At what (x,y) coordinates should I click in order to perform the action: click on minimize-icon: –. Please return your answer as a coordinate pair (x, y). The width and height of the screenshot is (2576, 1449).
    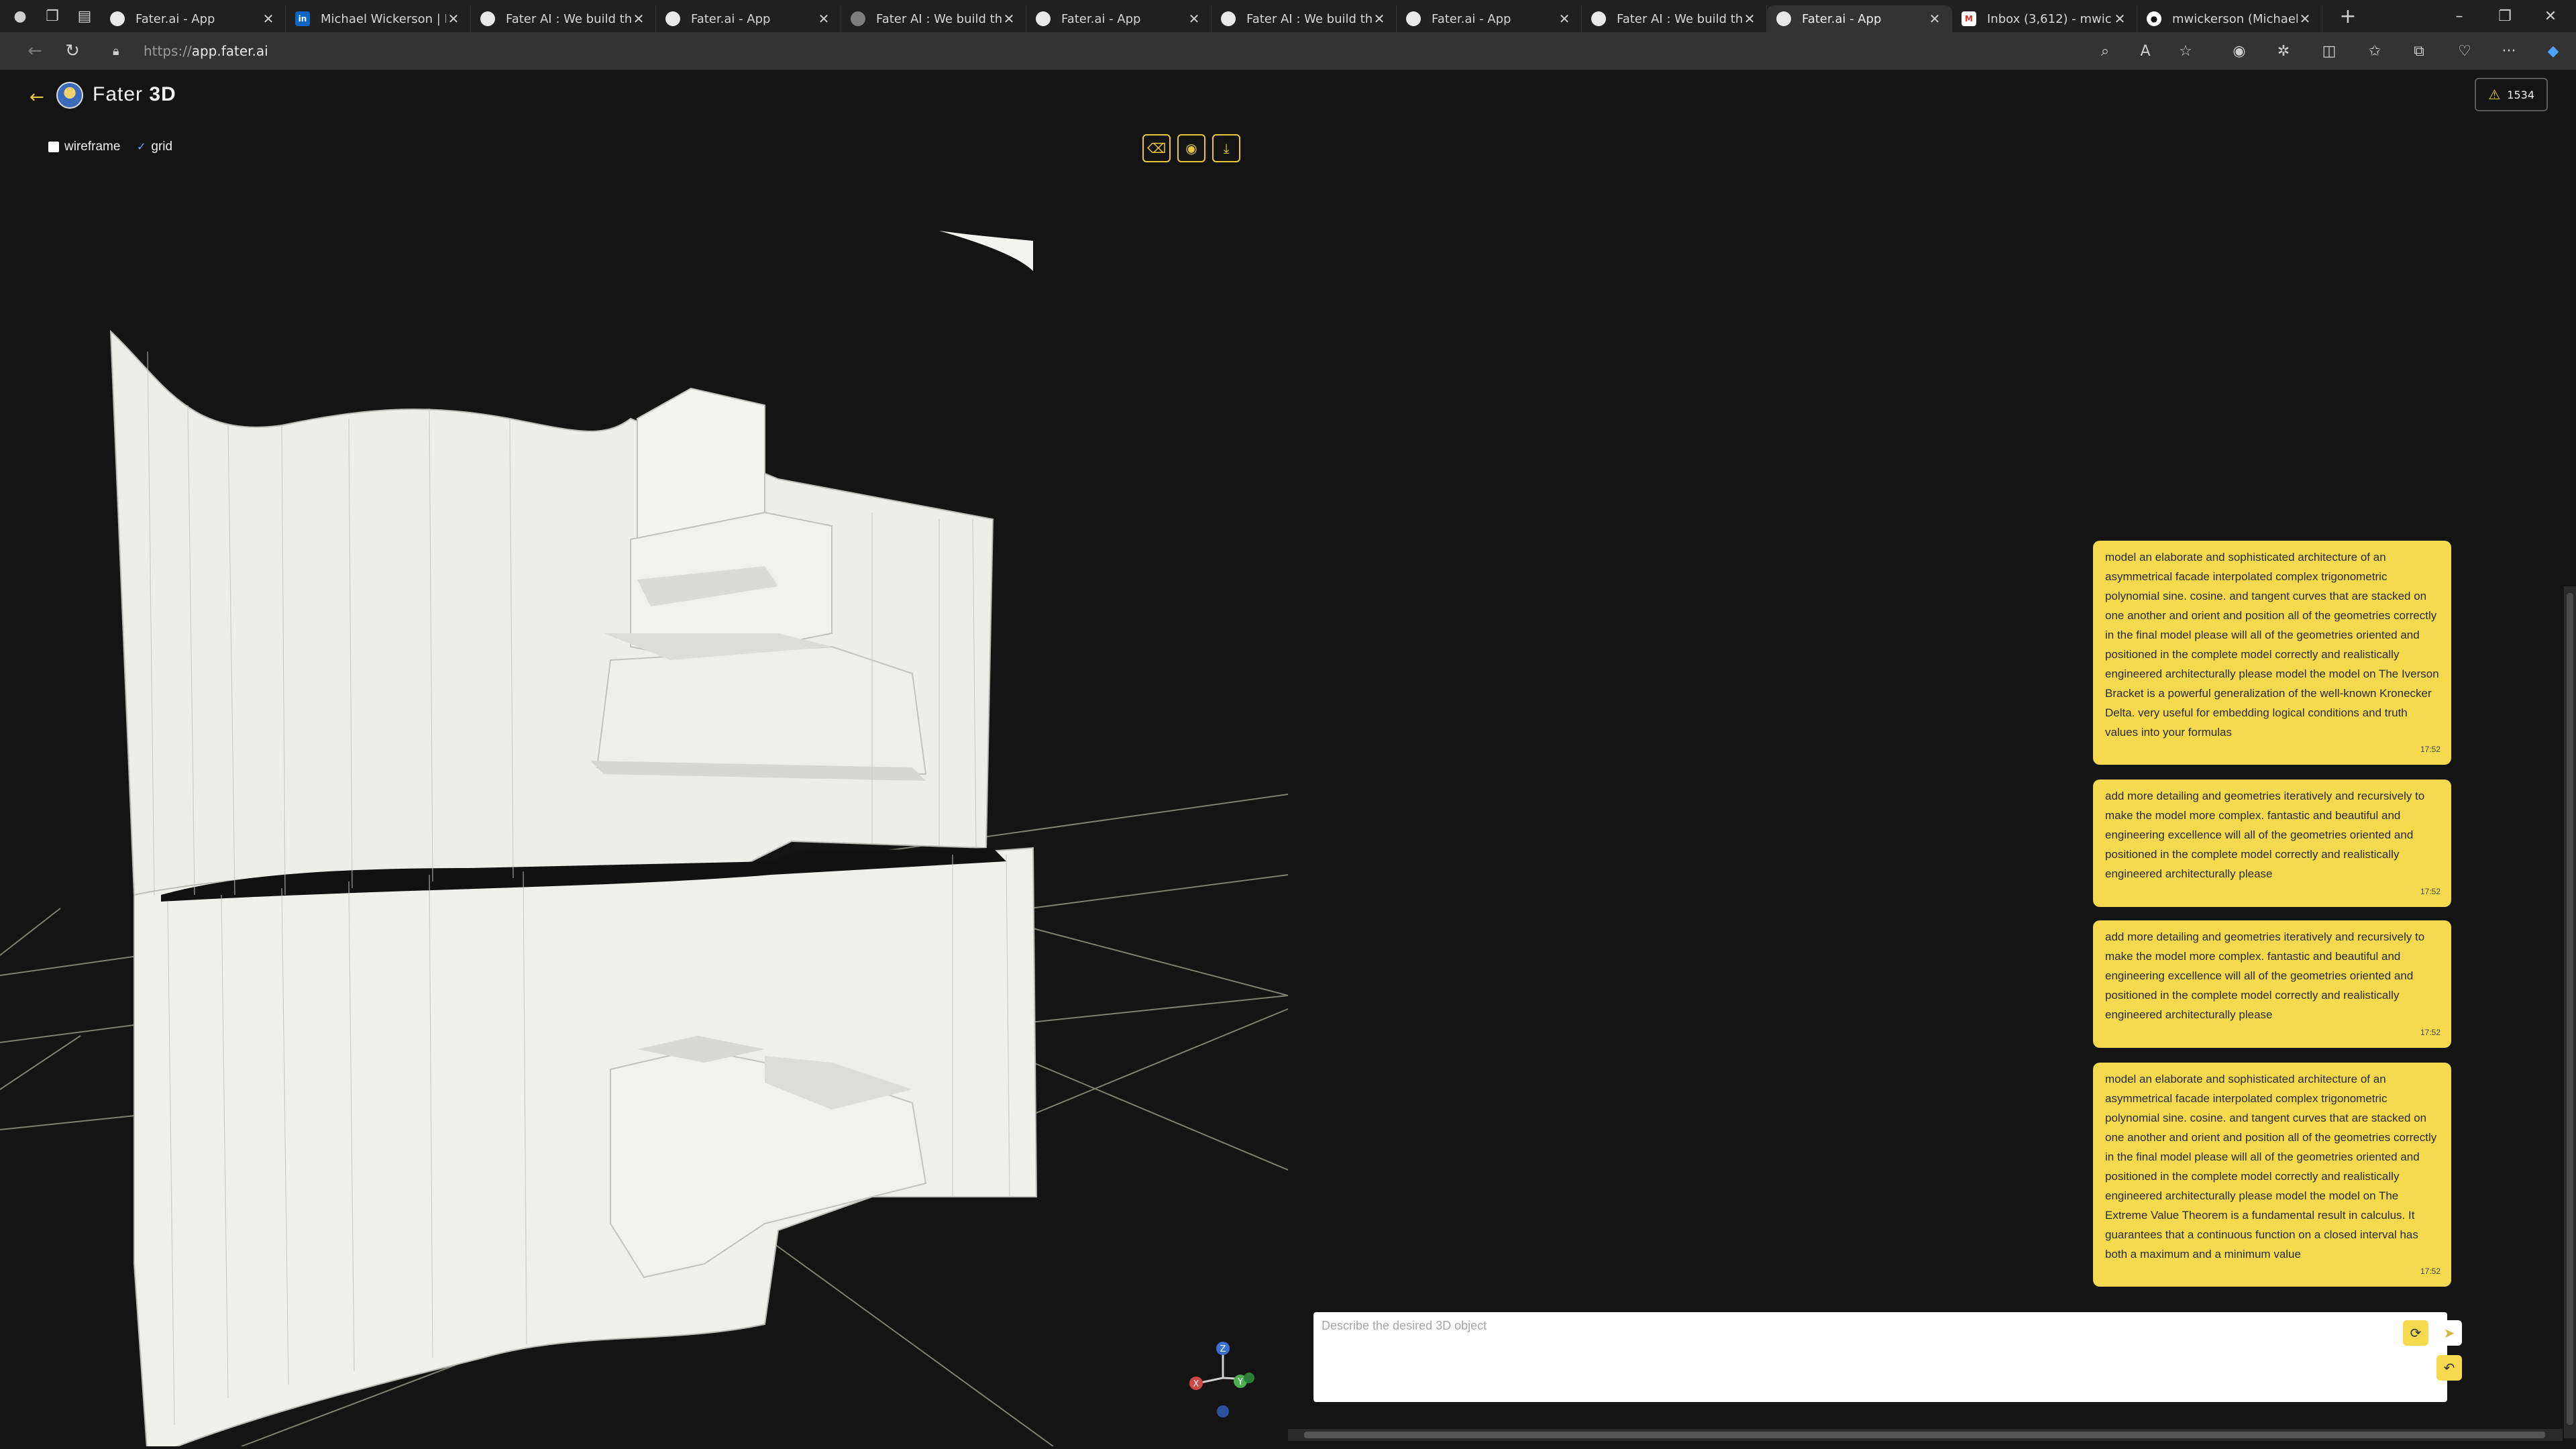
    Looking at the image, I should click on (2459, 16).